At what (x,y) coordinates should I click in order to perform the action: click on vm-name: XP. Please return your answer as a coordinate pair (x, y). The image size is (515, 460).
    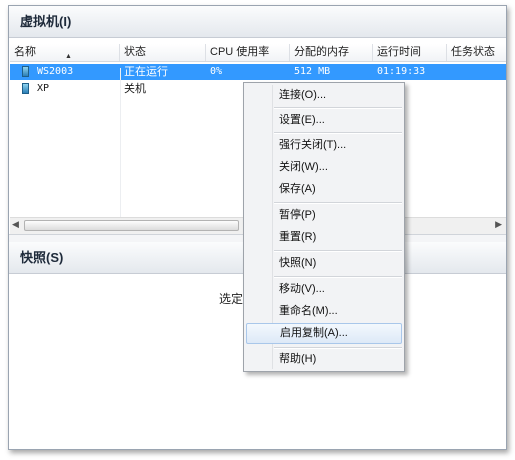
    Looking at the image, I should click on (43, 88).